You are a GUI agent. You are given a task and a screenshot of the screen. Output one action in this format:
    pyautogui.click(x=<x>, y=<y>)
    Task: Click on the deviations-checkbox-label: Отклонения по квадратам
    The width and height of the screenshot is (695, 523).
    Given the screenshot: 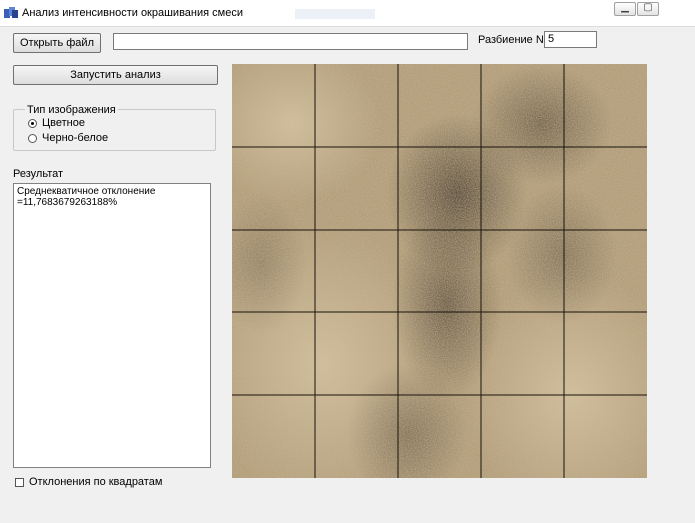 What is the action you would take?
    pyautogui.click(x=96, y=482)
    